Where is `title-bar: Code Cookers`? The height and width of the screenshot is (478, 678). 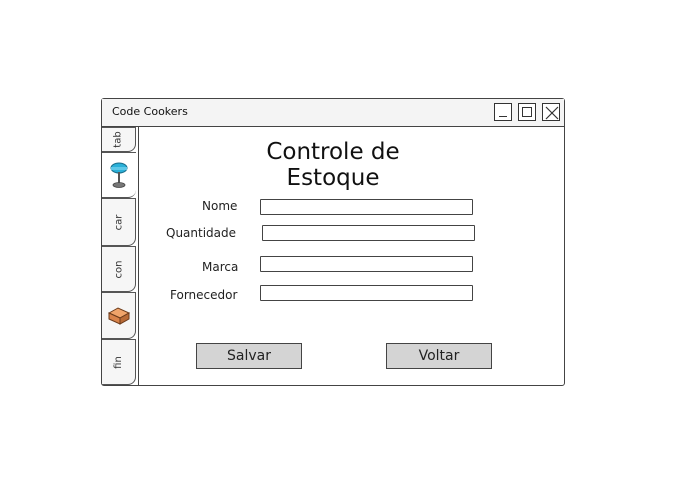
title-bar: Code Cookers is located at coordinates (333, 113).